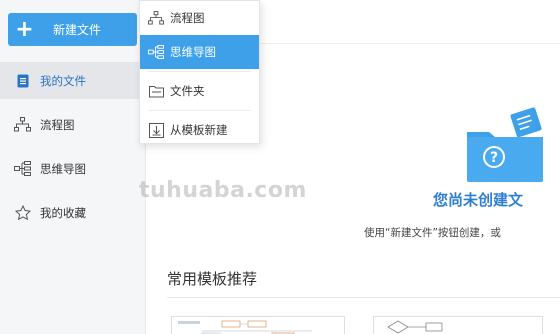 This screenshot has width=560, height=334. Describe the element at coordinates (63, 168) in the screenshot. I see `sidebar-item-label: 思维导图` at that location.